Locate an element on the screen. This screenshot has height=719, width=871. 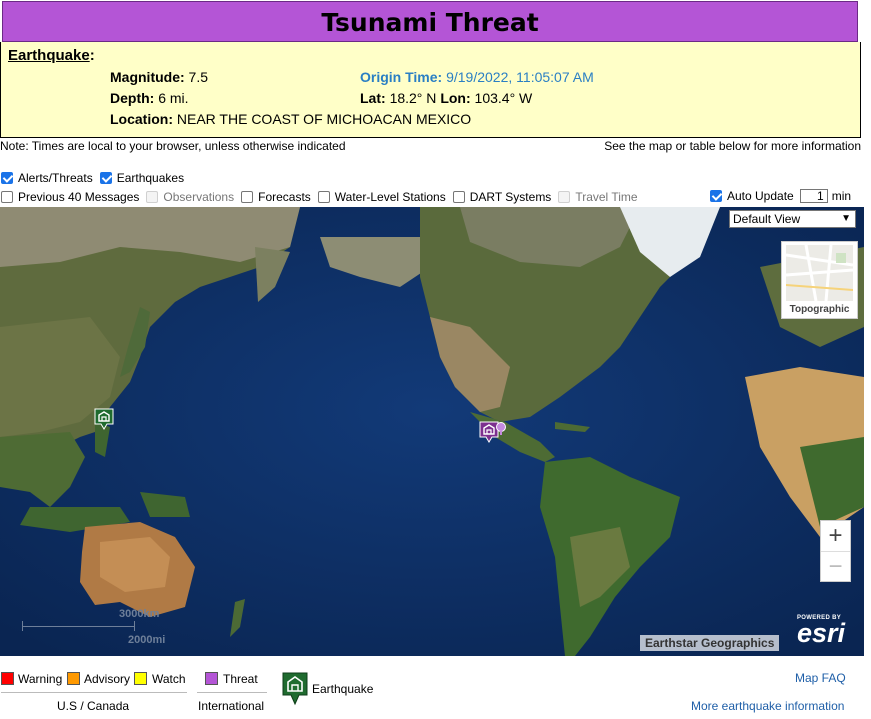
earthquake-legend-icon is located at coordinates (295, 689).